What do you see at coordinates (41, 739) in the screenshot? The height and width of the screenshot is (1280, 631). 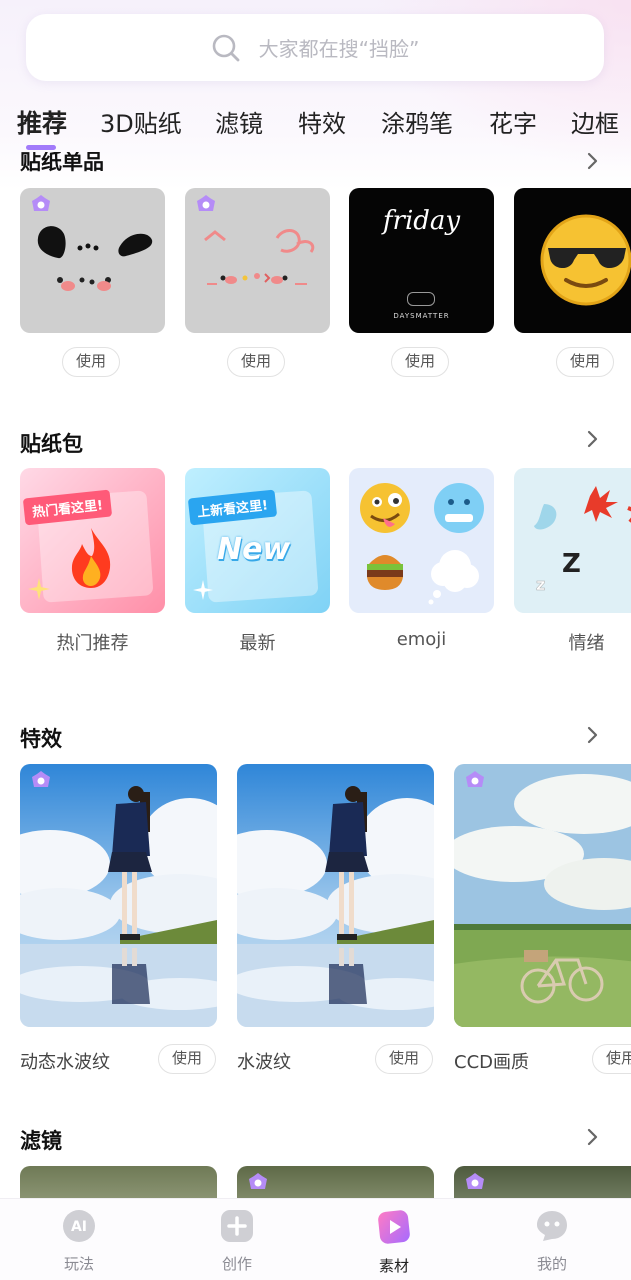 I see `section-title-effects: 特效` at bounding box center [41, 739].